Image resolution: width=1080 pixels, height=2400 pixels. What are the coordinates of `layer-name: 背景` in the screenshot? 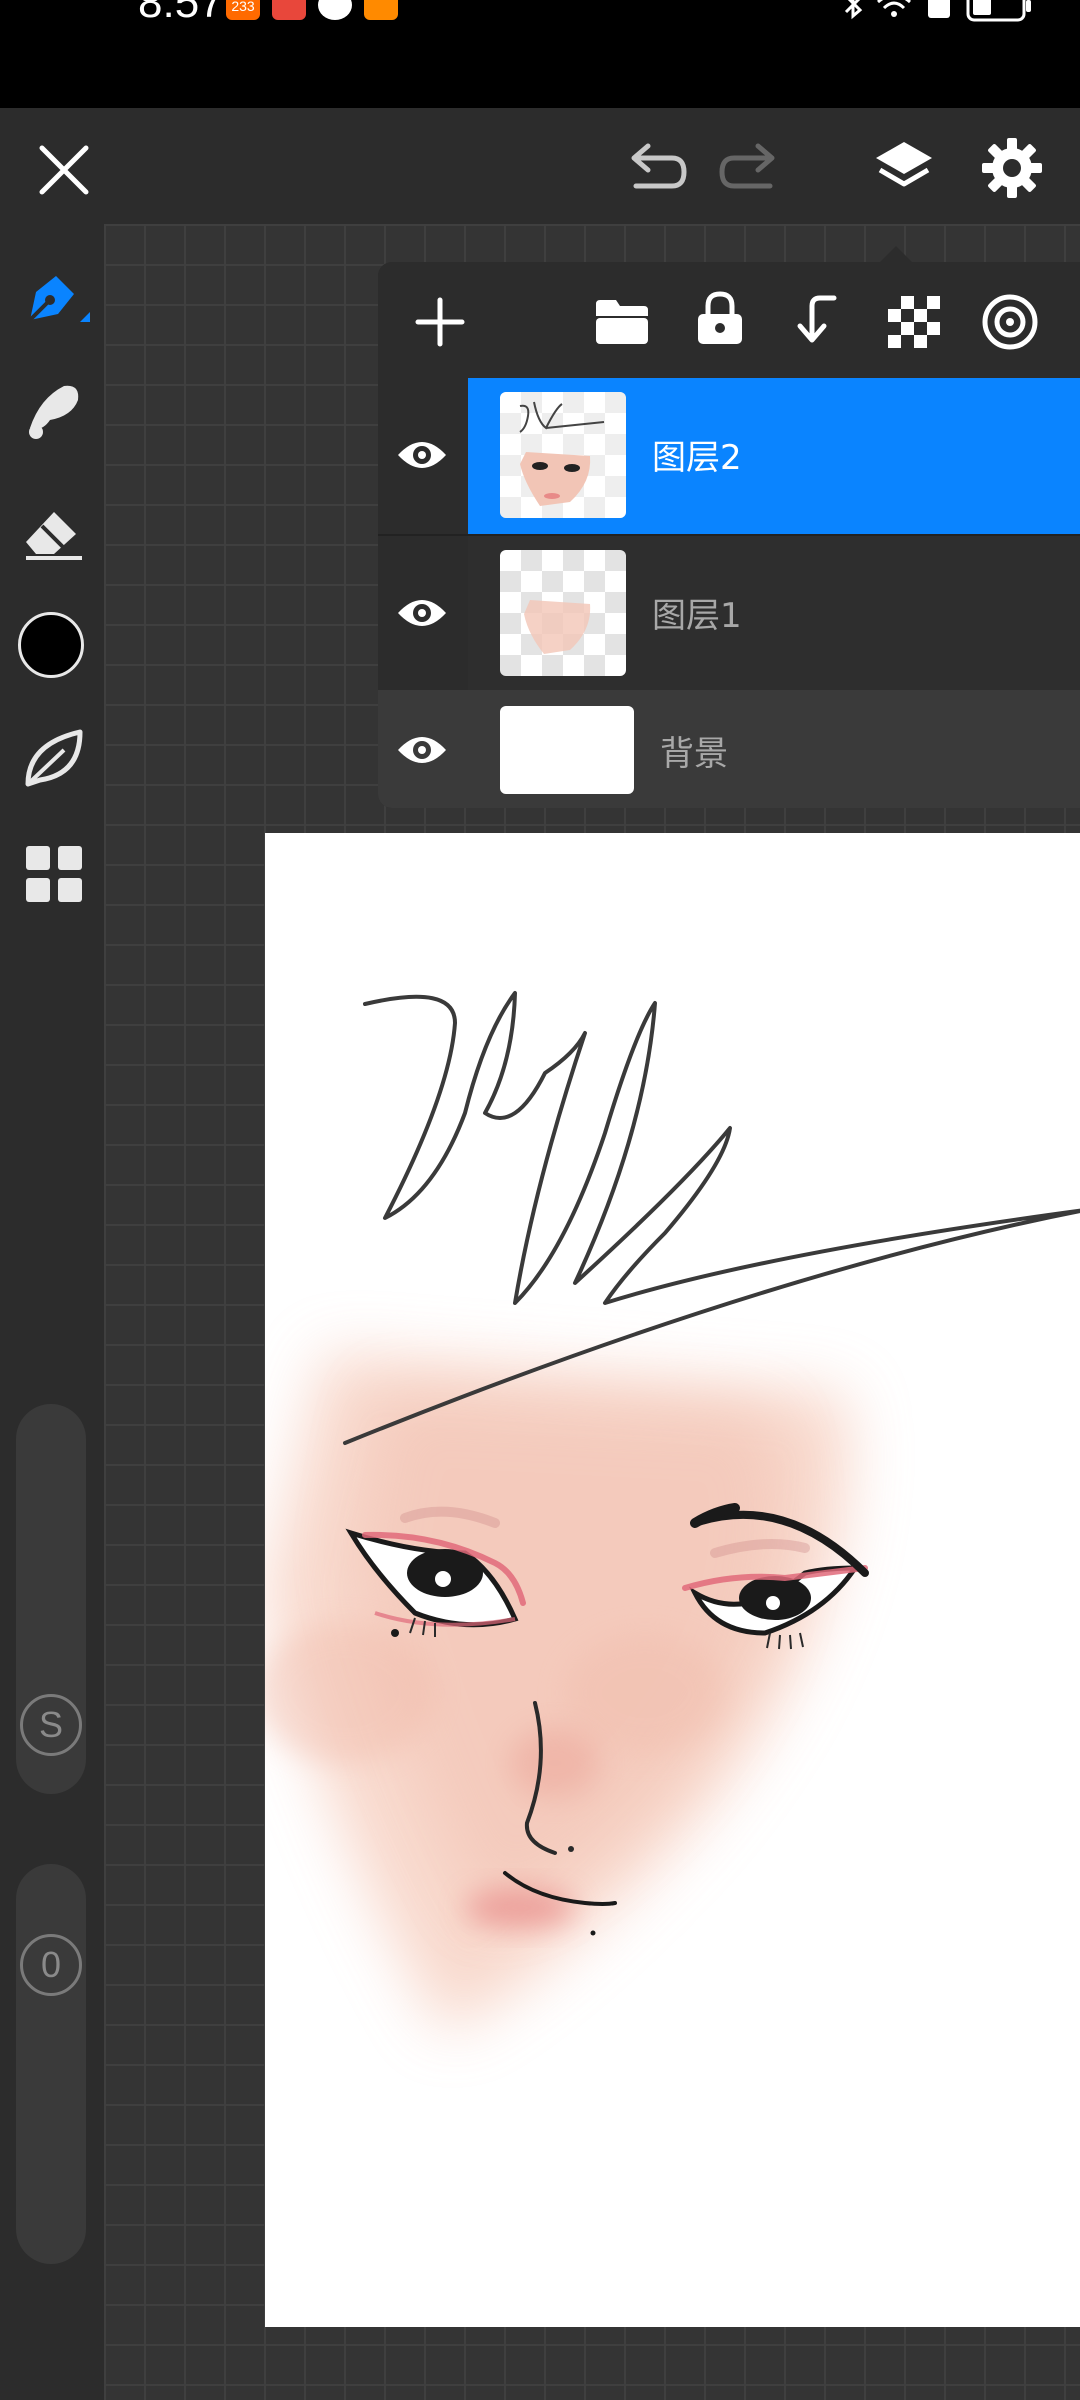 It's located at (694, 754).